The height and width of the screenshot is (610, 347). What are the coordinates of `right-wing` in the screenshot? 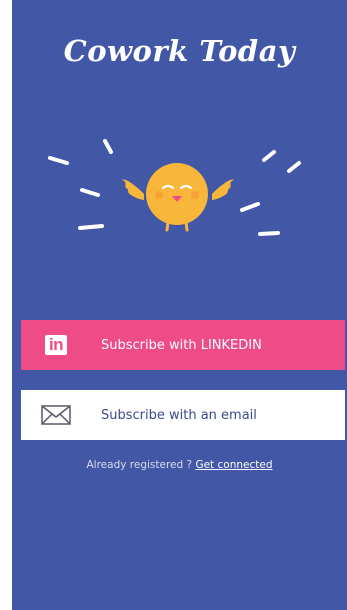 It's located at (223, 189).